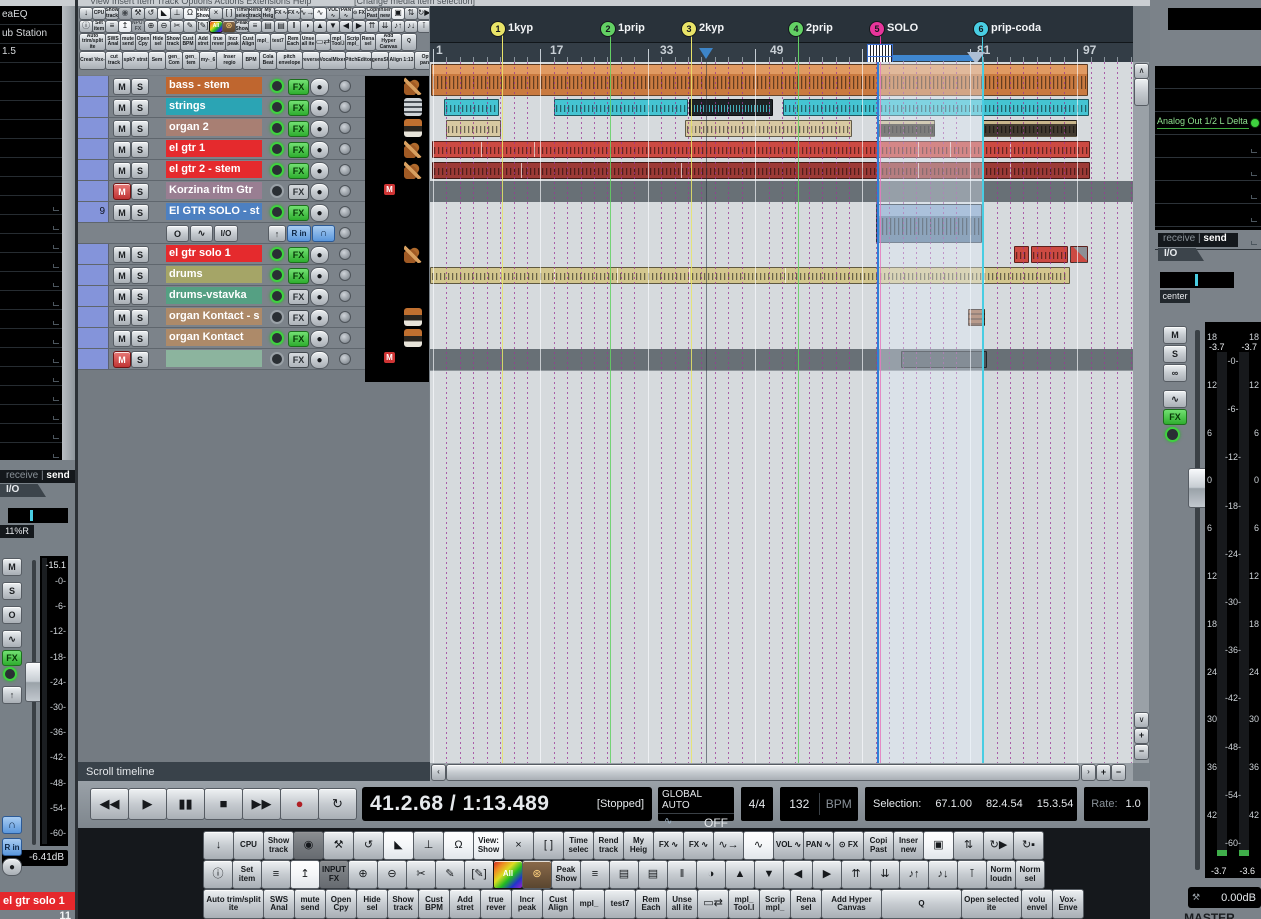 The height and width of the screenshot is (919, 1261). What do you see at coordinates (214, 148) in the screenshot?
I see `track-name: el gtr 1` at bounding box center [214, 148].